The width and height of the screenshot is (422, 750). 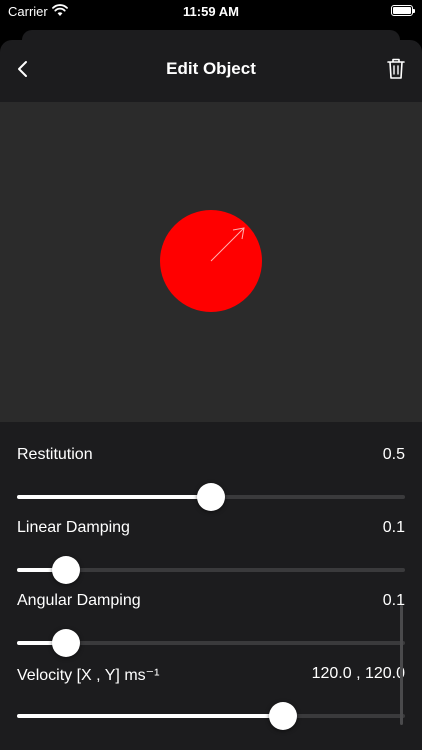 I want to click on velocity-row: Velocity [X , Y] ms⁻¹ 120.0 , 120.0, so click(x=211, y=685).